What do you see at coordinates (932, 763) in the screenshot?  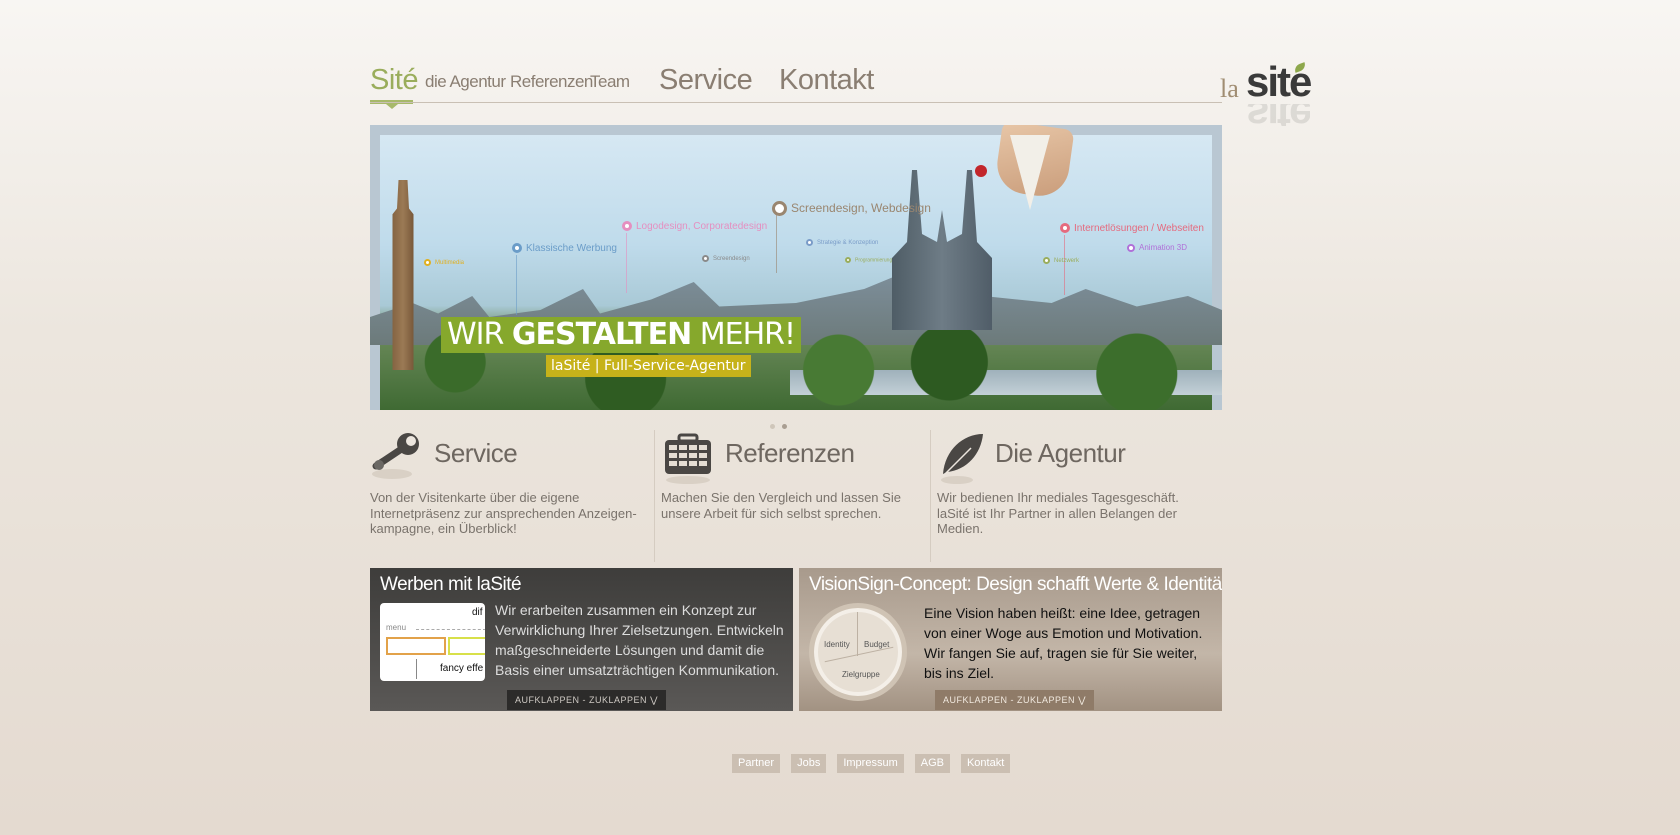 I see `footer-link-agb: AGB` at bounding box center [932, 763].